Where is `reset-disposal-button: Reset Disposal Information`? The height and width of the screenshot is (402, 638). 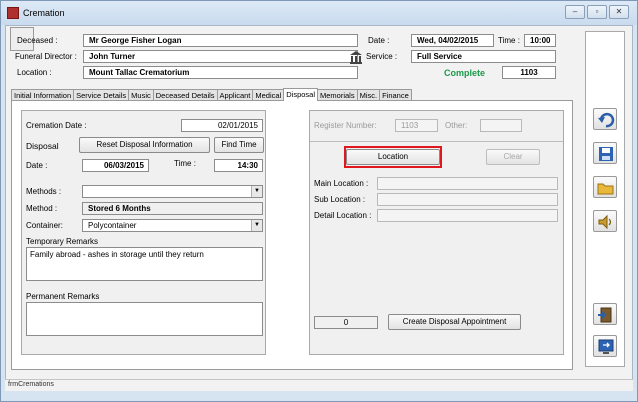
reset-disposal-button: Reset Disposal Information is located at coordinates (144, 145).